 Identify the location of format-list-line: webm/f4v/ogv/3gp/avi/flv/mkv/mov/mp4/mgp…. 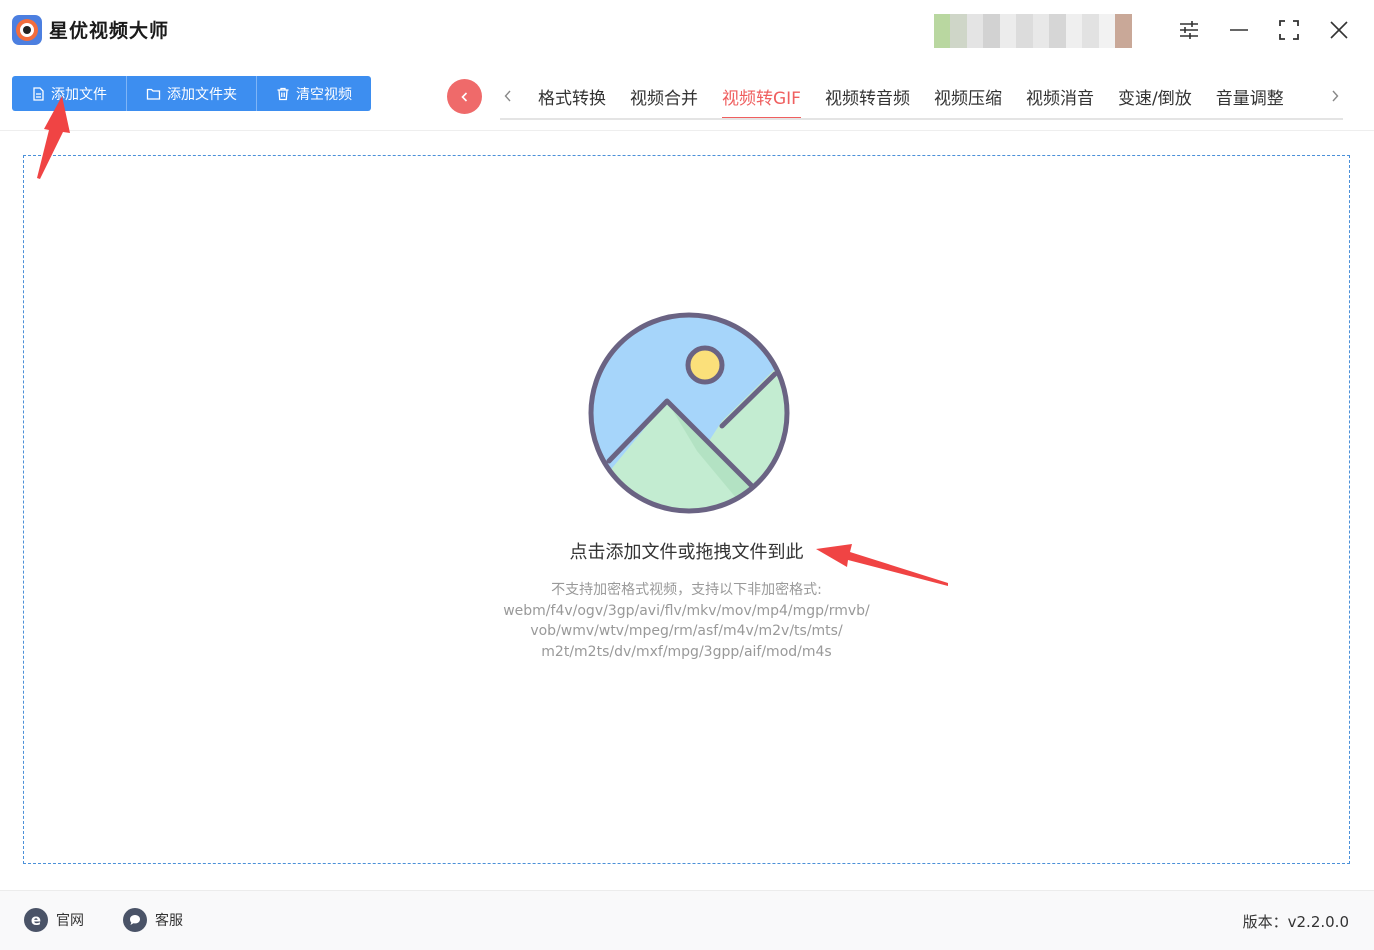
(686, 610).